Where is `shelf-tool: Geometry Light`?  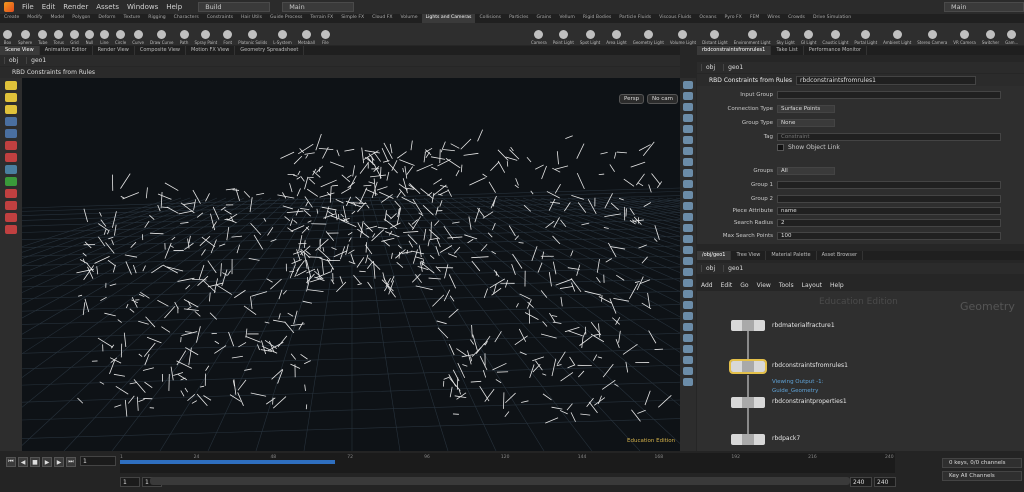
shelf-tool: Geometry Light is located at coordinates (648, 34).